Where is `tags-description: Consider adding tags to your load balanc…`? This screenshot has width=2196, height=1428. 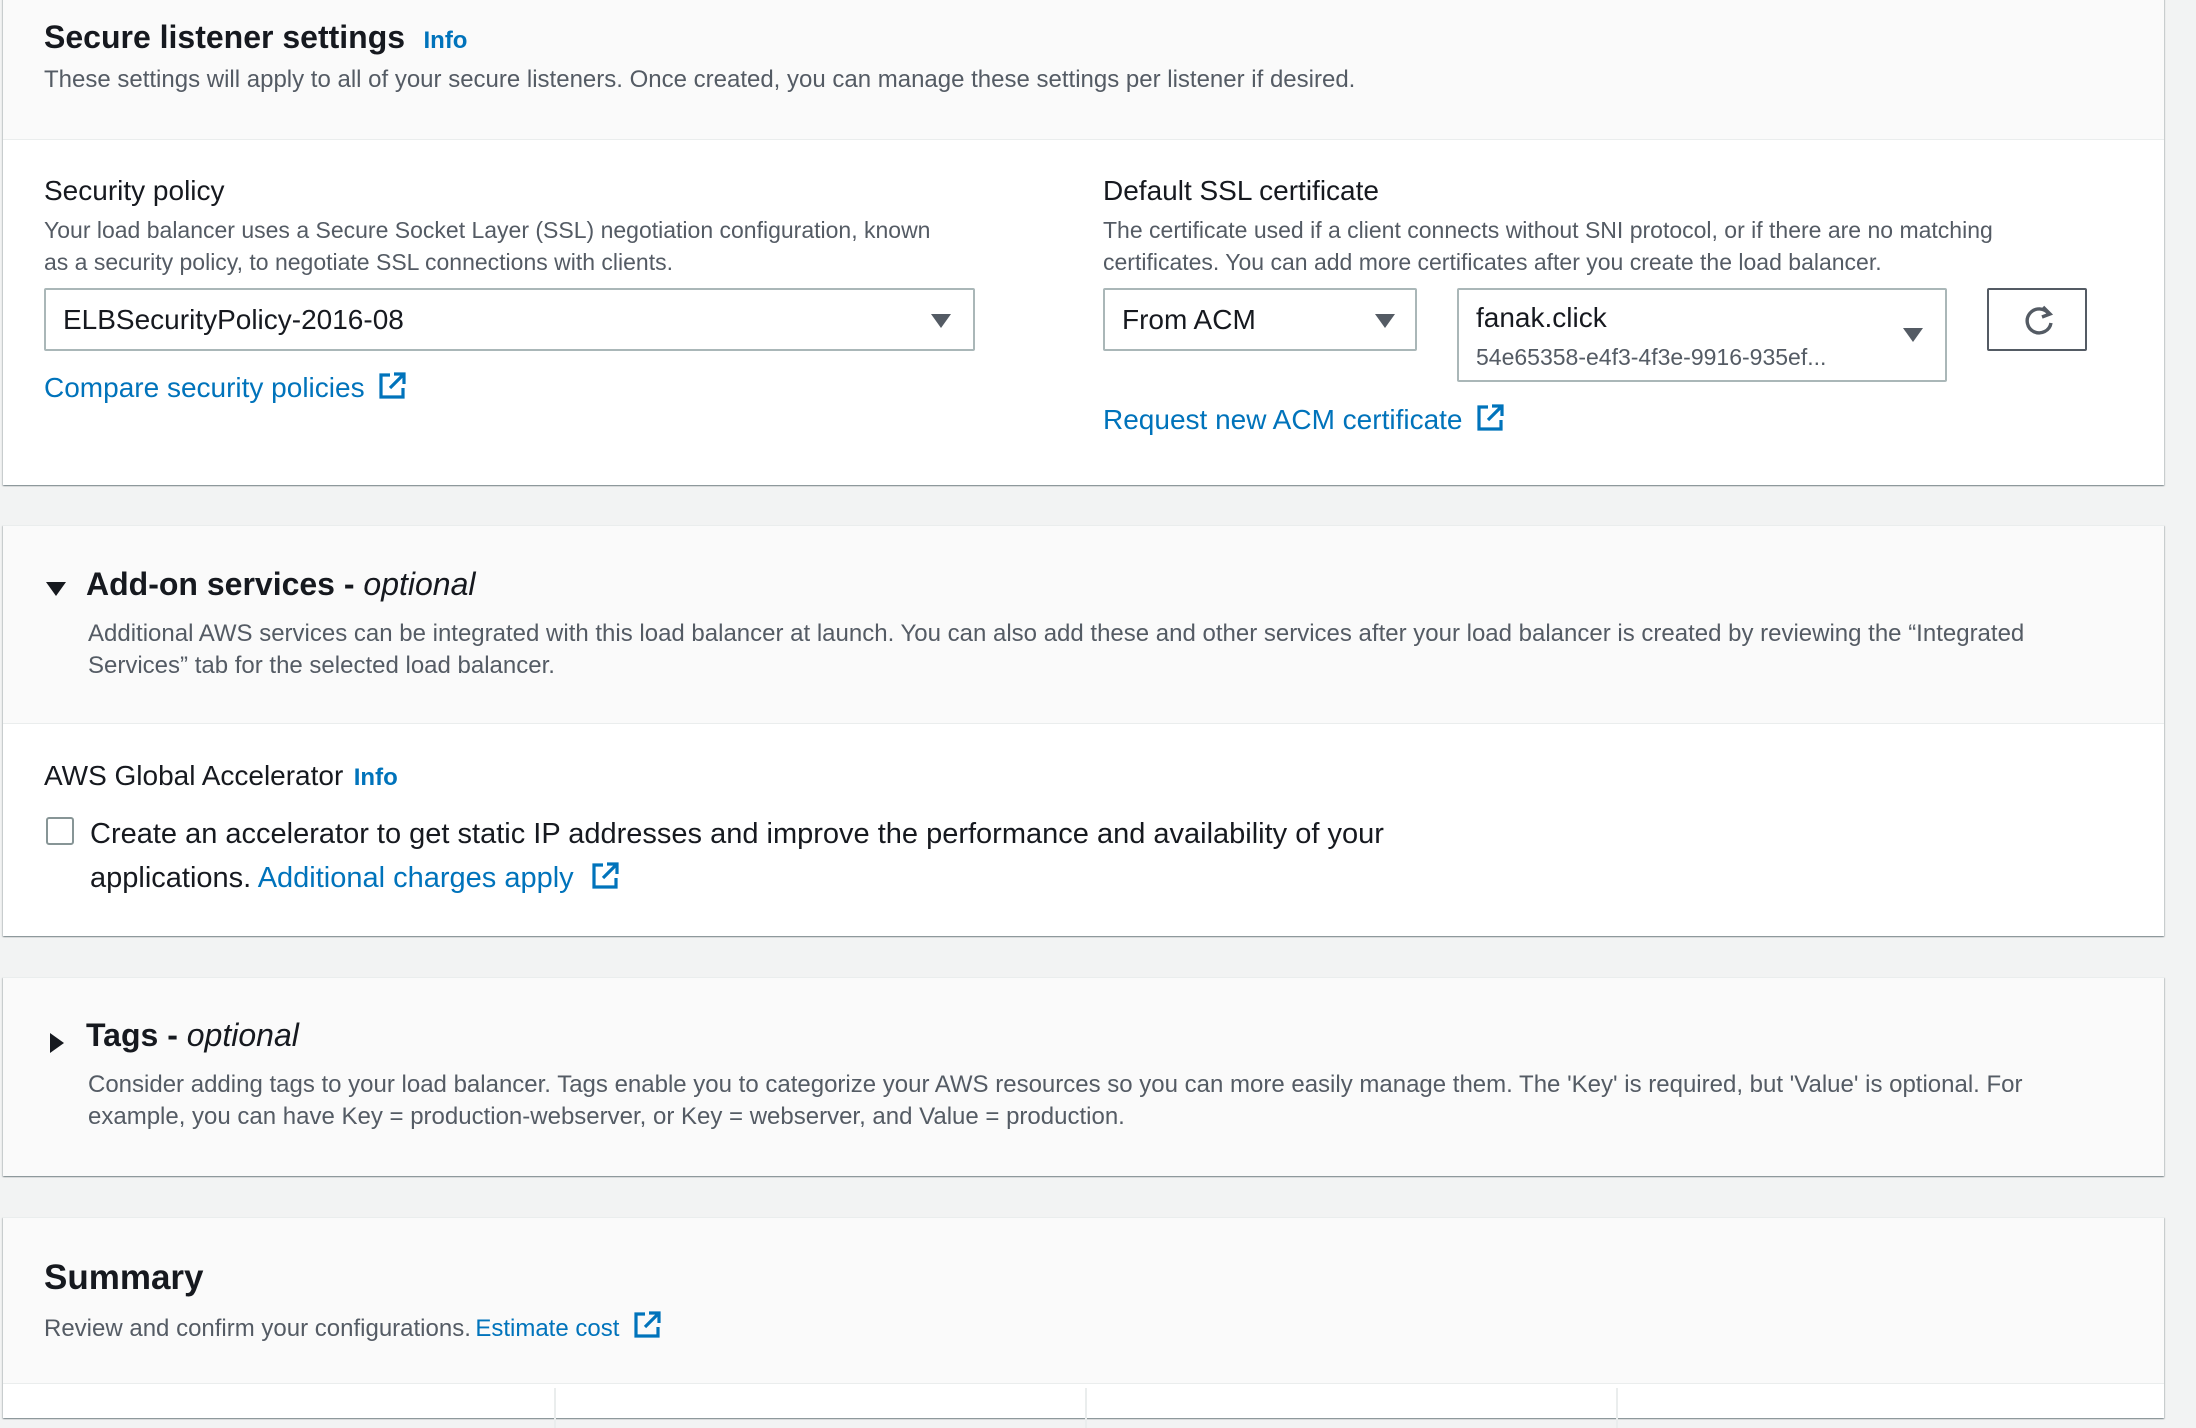
tags-description: Consider adding tags to your load balanc… is located at coordinates (1055, 1101).